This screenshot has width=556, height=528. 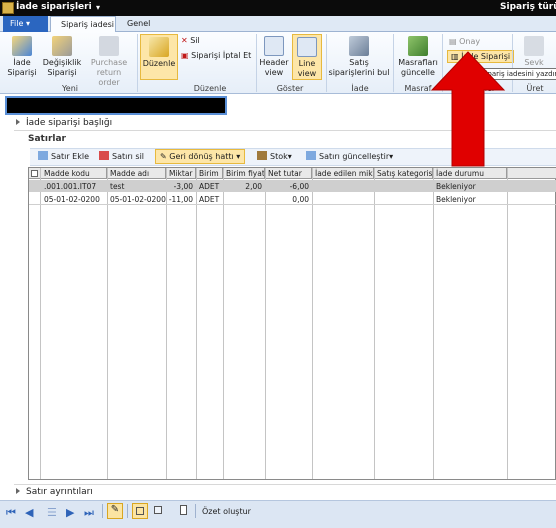 What do you see at coordinates (359, 57) in the screenshot?
I see `find-sales-orders-button: Satış siparişlerini bul` at bounding box center [359, 57].